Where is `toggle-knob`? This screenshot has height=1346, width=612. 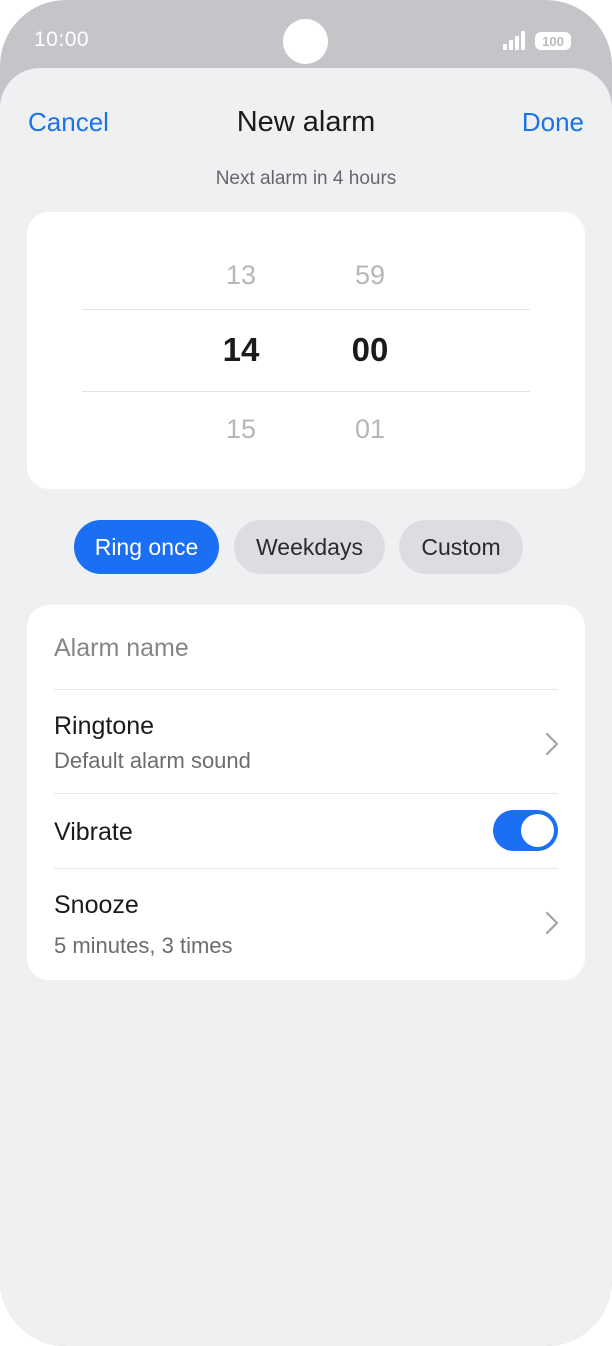 toggle-knob is located at coordinates (537, 830).